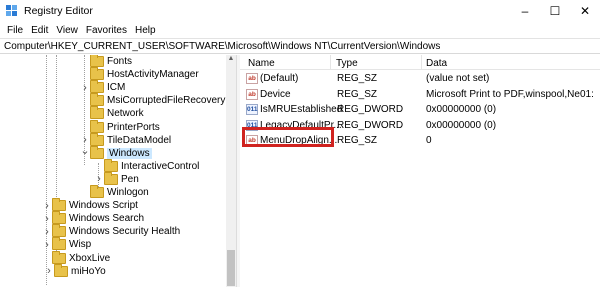  I want to click on tree-item: Windows Security Health, so click(116, 231).